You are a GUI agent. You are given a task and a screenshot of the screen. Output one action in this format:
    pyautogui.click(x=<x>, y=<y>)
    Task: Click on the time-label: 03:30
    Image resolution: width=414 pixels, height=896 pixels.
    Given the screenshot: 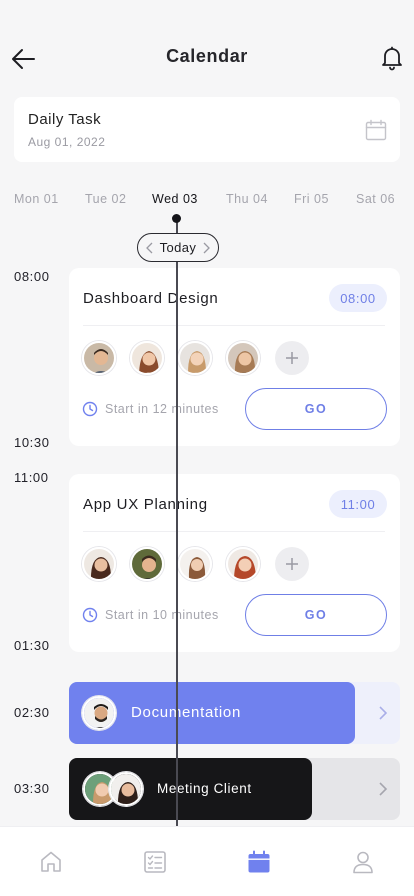 What is the action you would take?
    pyautogui.click(x=32, y=788)
    